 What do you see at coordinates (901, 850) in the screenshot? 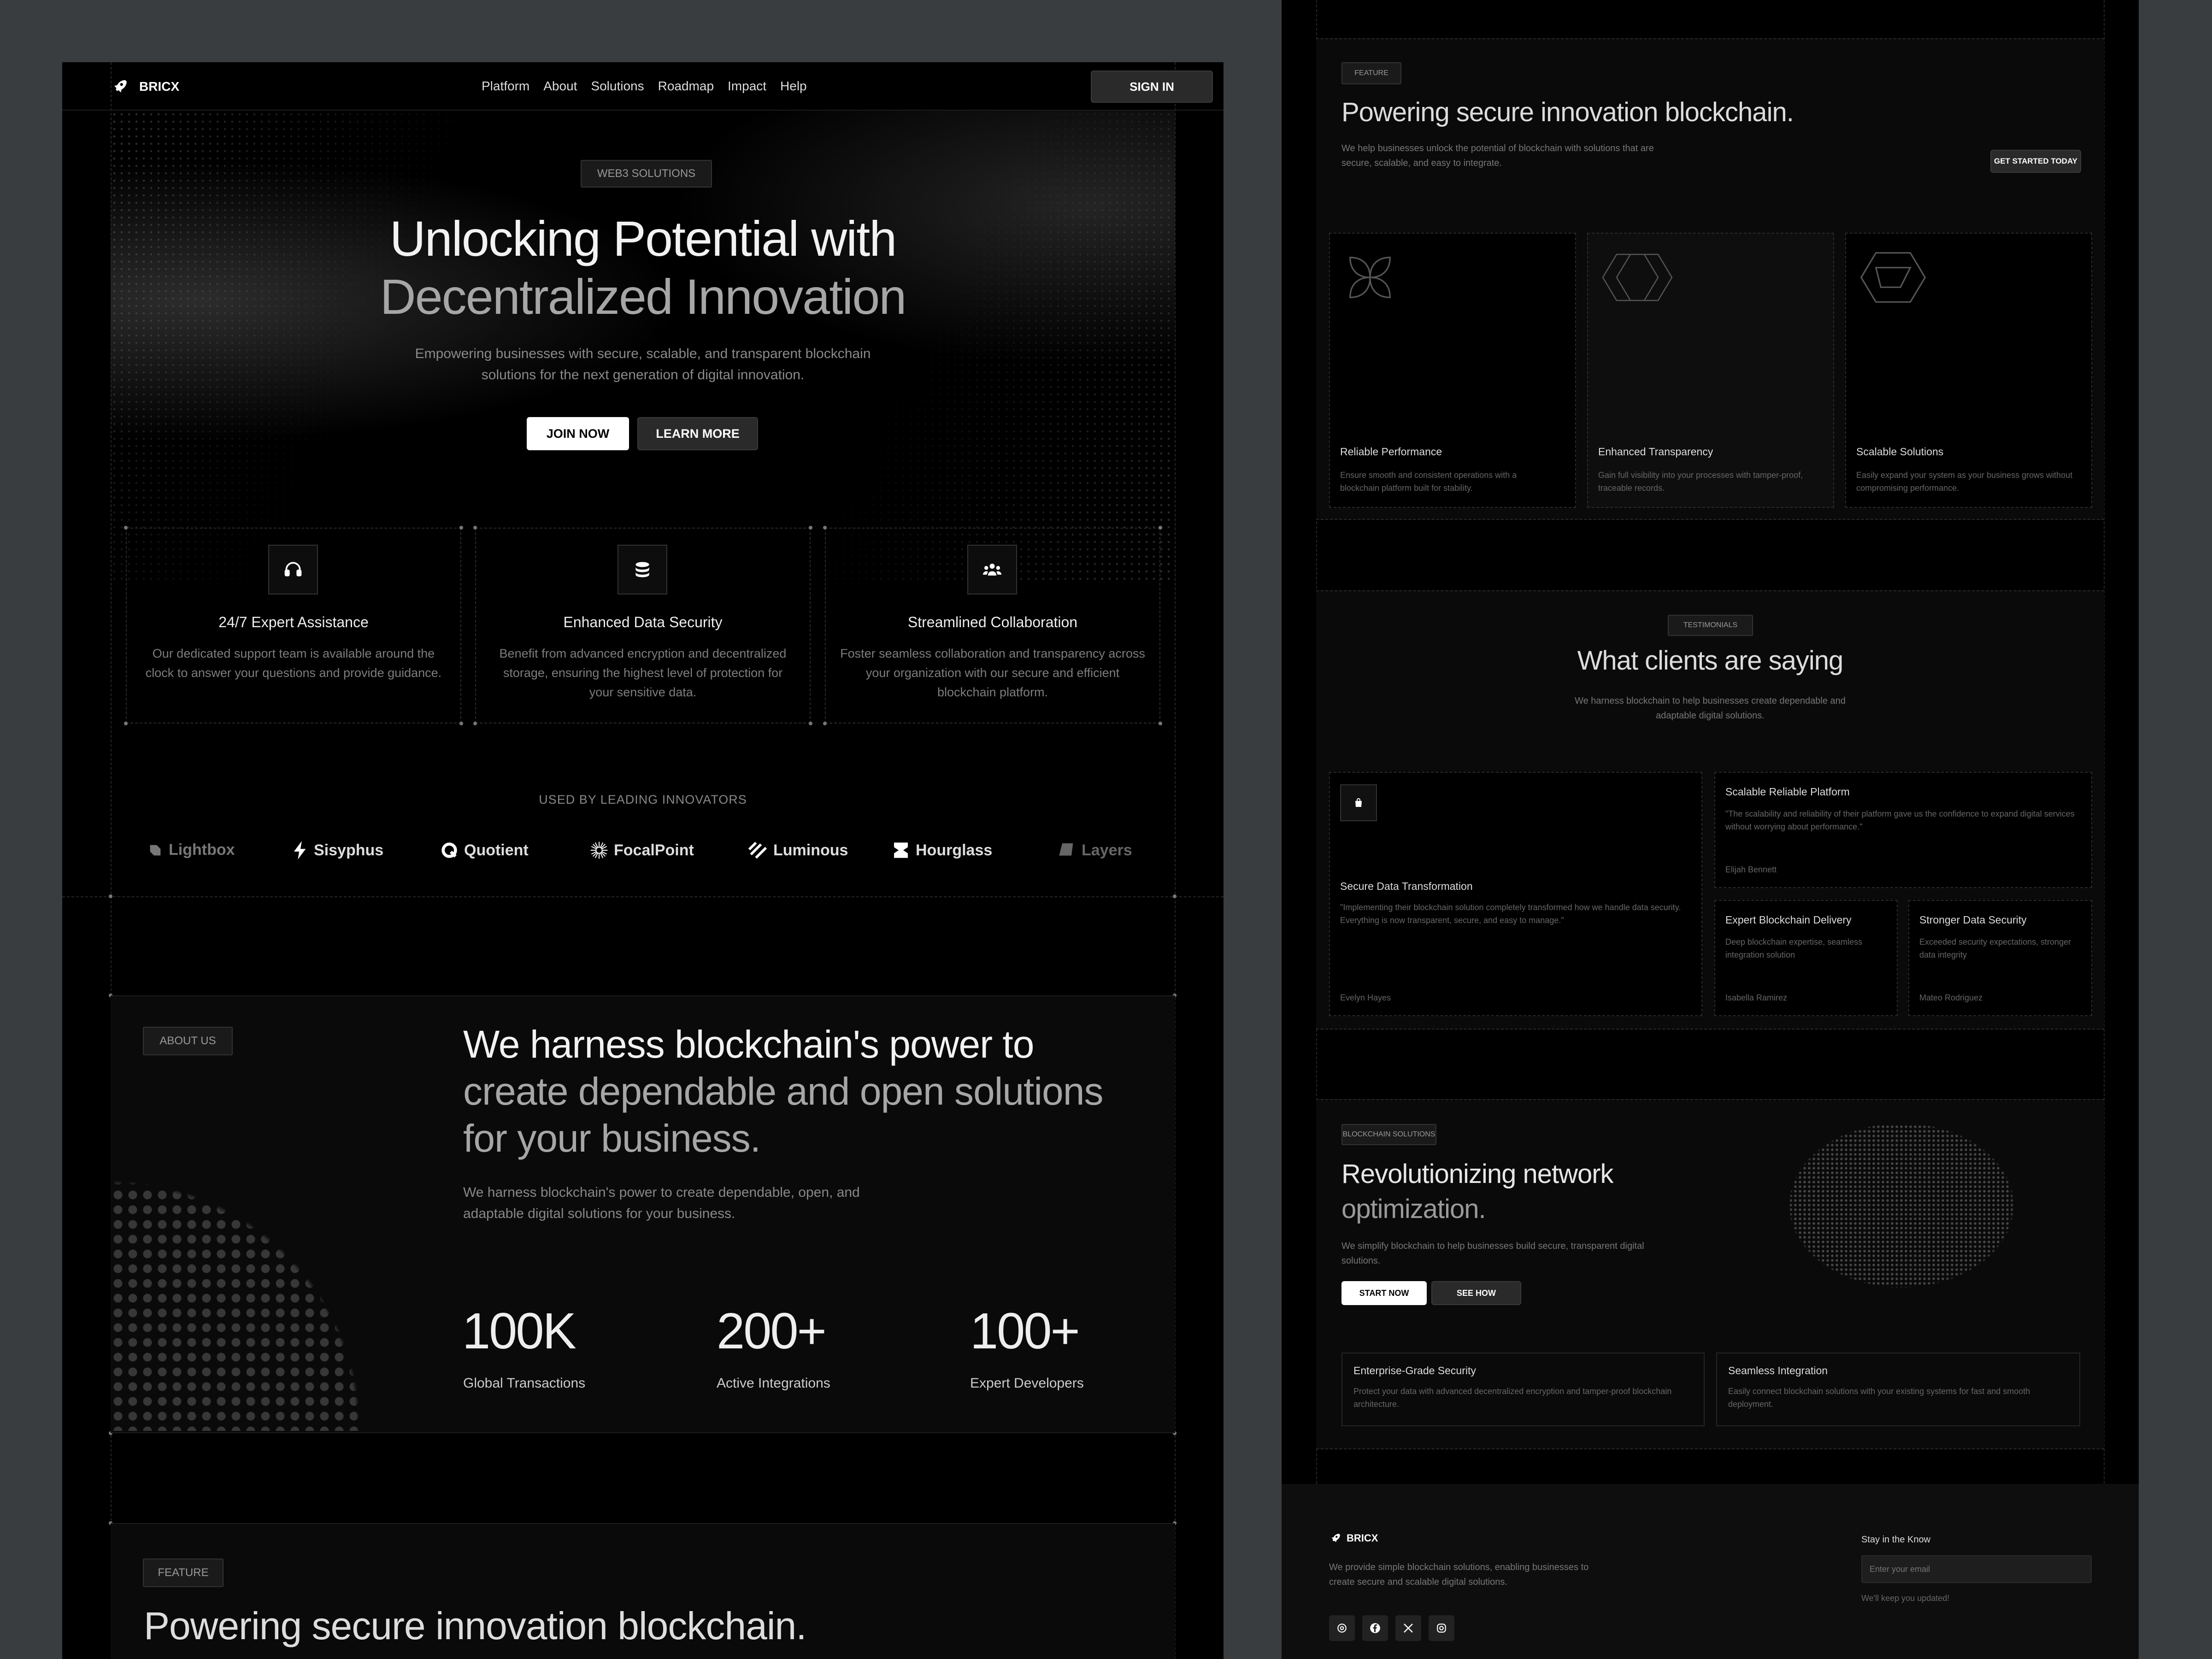
I see `hourglass-icon` at bounding box center [901, 850].